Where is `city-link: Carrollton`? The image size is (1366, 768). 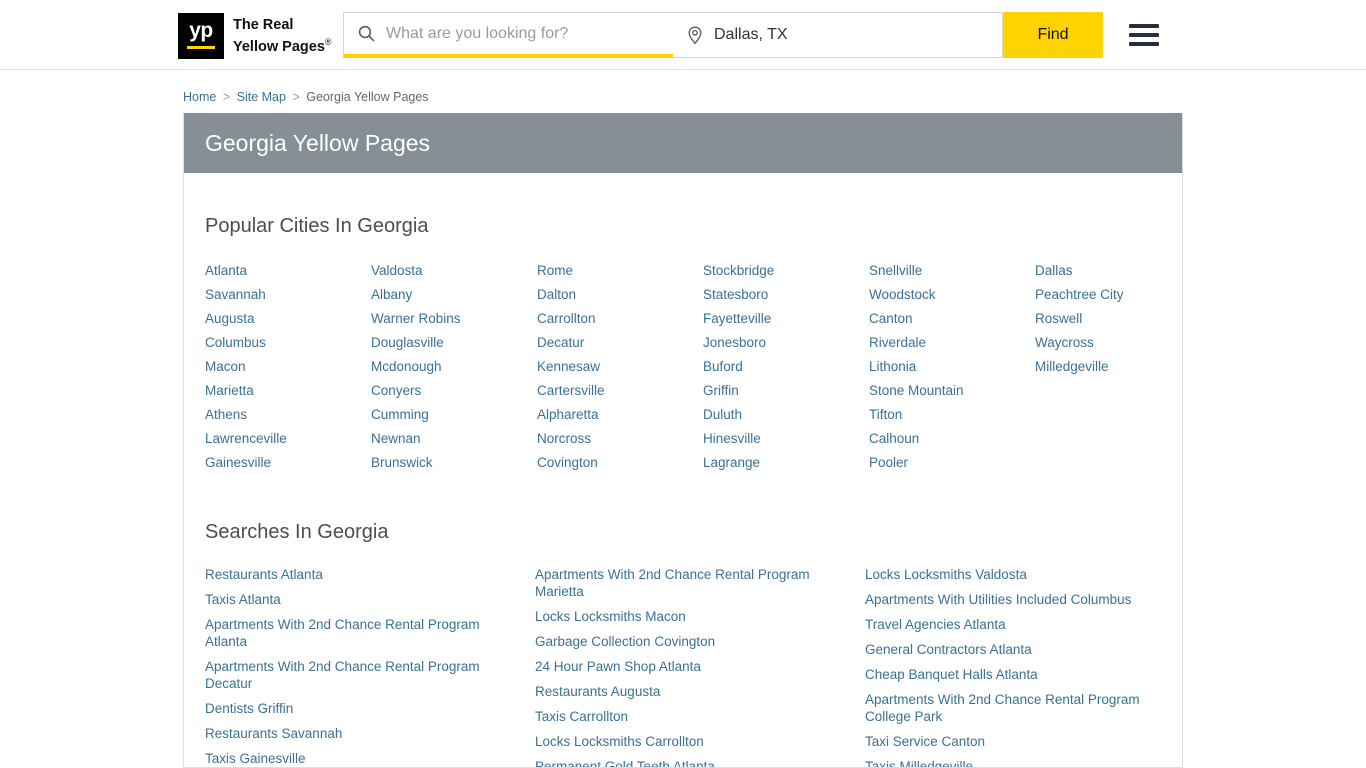
city-link: Carrollton is located at coordinates (620, 319).